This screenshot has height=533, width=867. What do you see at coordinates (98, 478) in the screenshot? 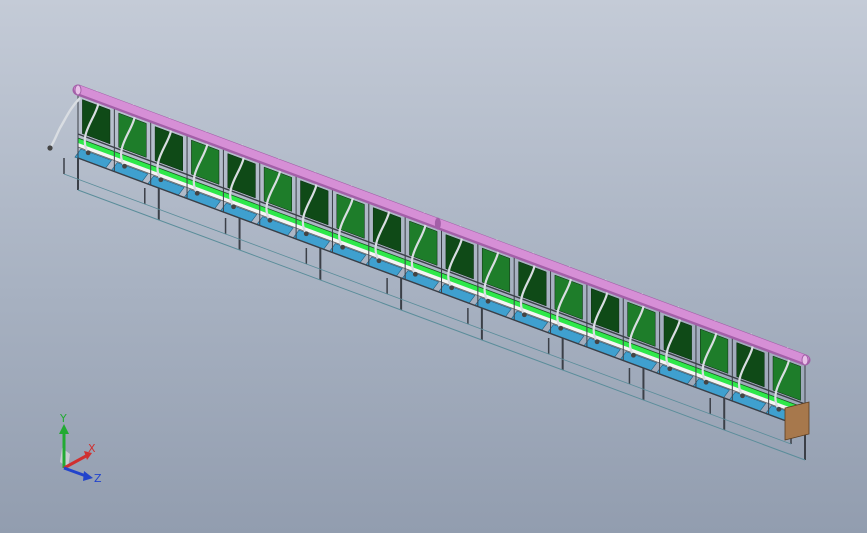
I see `z-axis-label: Z` at bounding box center [98, 478].